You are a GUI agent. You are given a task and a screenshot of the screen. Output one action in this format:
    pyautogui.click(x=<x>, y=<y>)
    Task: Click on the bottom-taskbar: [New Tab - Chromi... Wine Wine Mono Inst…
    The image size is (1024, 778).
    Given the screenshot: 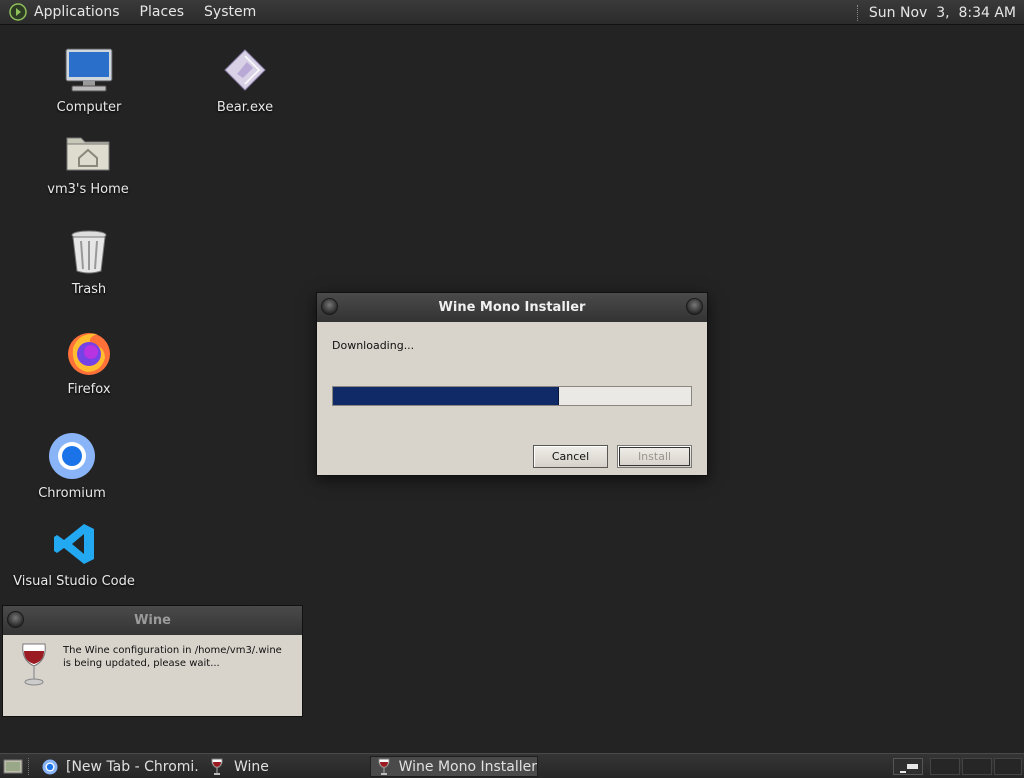 What is the action you would take?
    pyautogui.click(x=512, y=765)
    